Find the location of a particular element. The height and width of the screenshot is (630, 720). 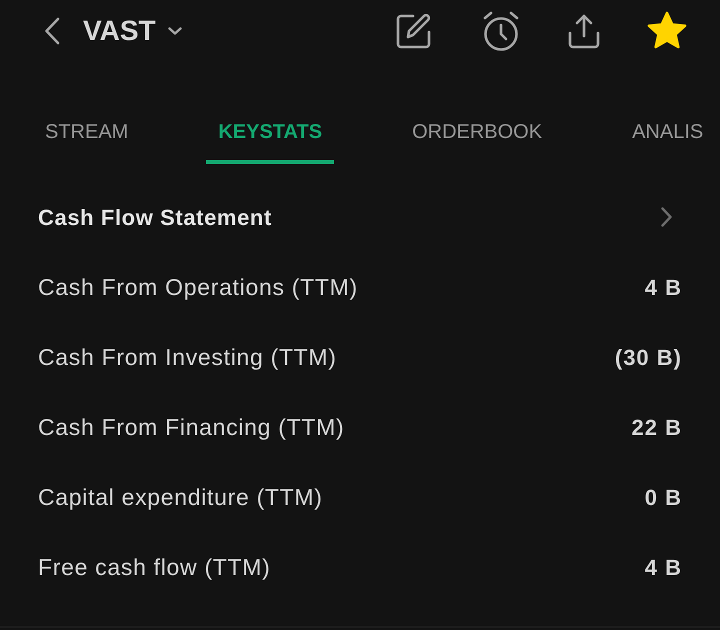

tab: KEYSTATS is located at coordinates (270, 136).